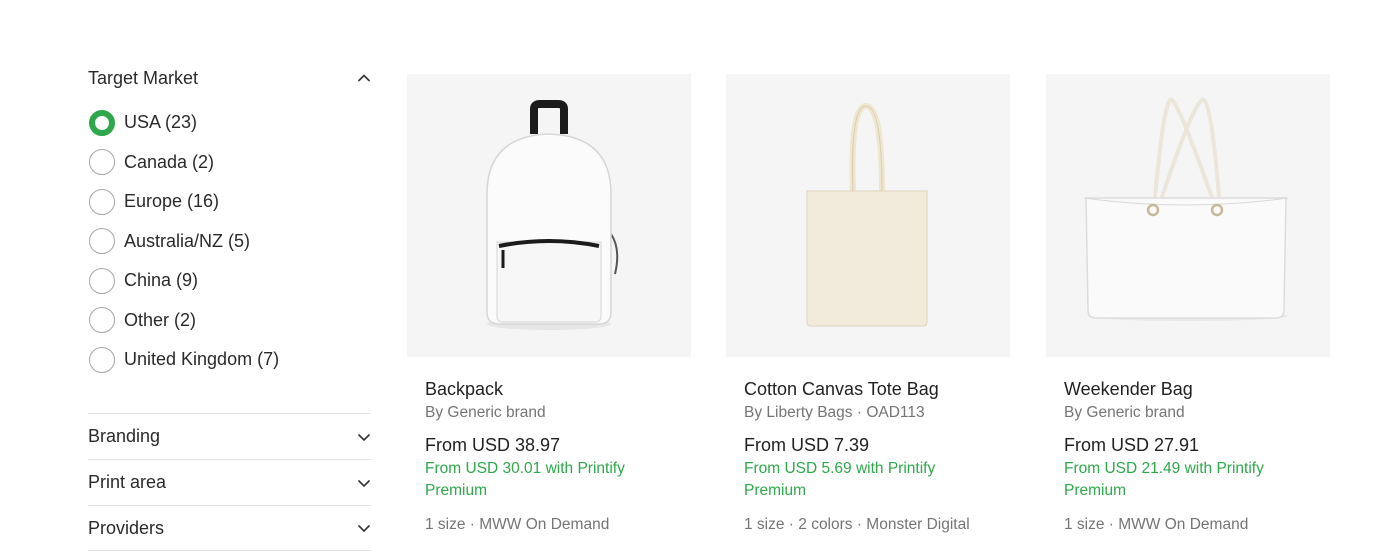 The height and width of the screenshot is (558, 1380). What do you see at coordinates (127, 482) in the screenshot?
I see `section-title: Print area` at bounding box center [127, 482].